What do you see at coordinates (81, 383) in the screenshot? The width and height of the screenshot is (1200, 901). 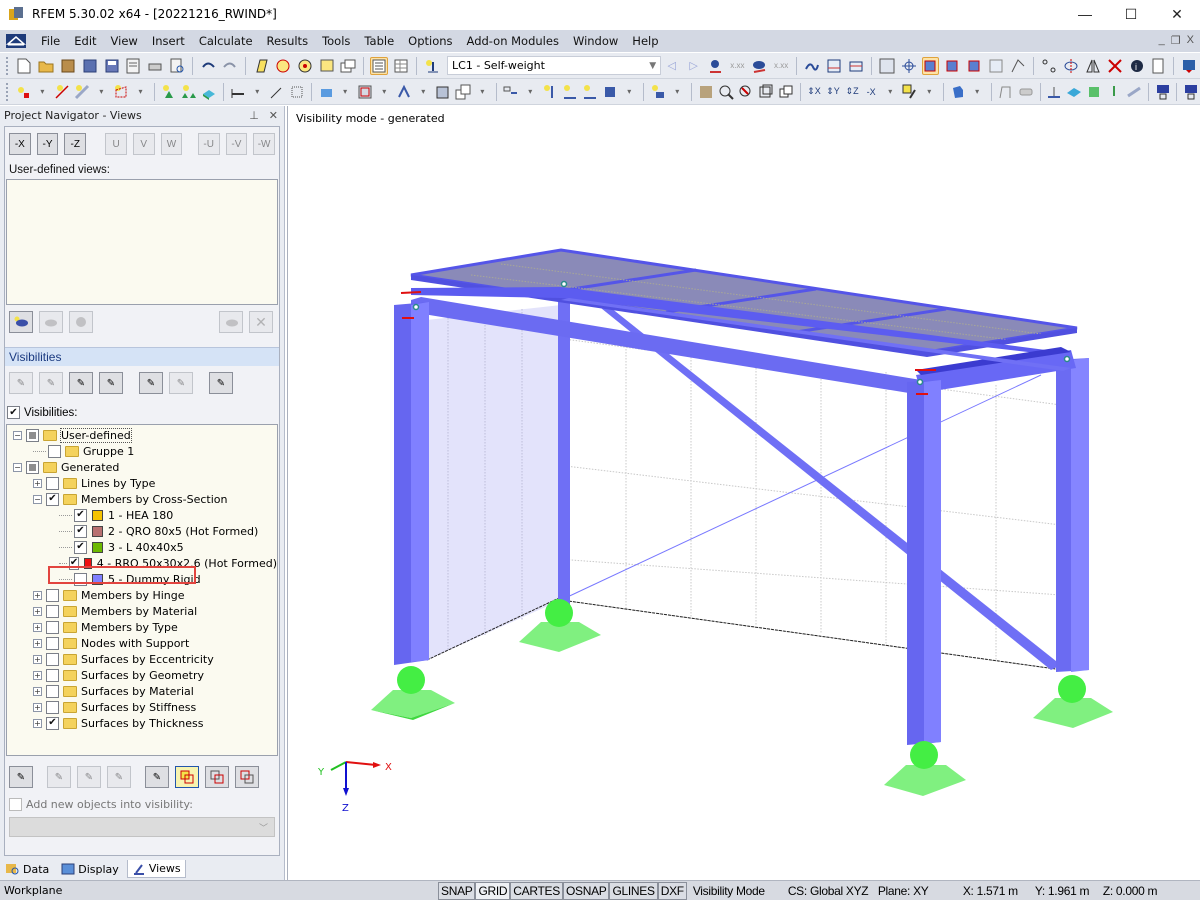 I see `visibility-line-button: ✎` at bounding box center [81, 383].